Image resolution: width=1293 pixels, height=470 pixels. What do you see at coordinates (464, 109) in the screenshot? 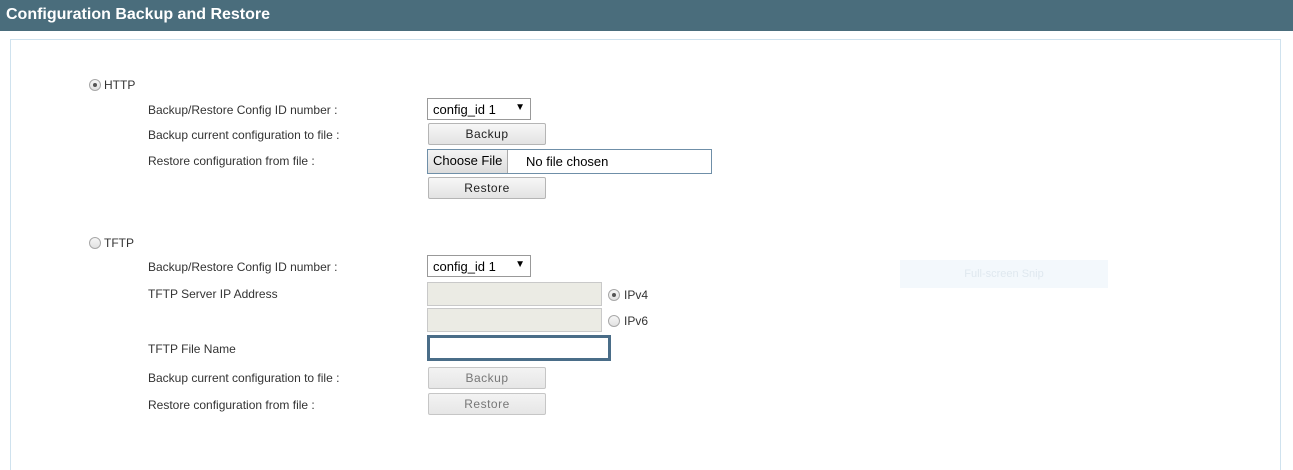
I see `http-config-id-value: config_id 1` at bounding box center [464, 109].